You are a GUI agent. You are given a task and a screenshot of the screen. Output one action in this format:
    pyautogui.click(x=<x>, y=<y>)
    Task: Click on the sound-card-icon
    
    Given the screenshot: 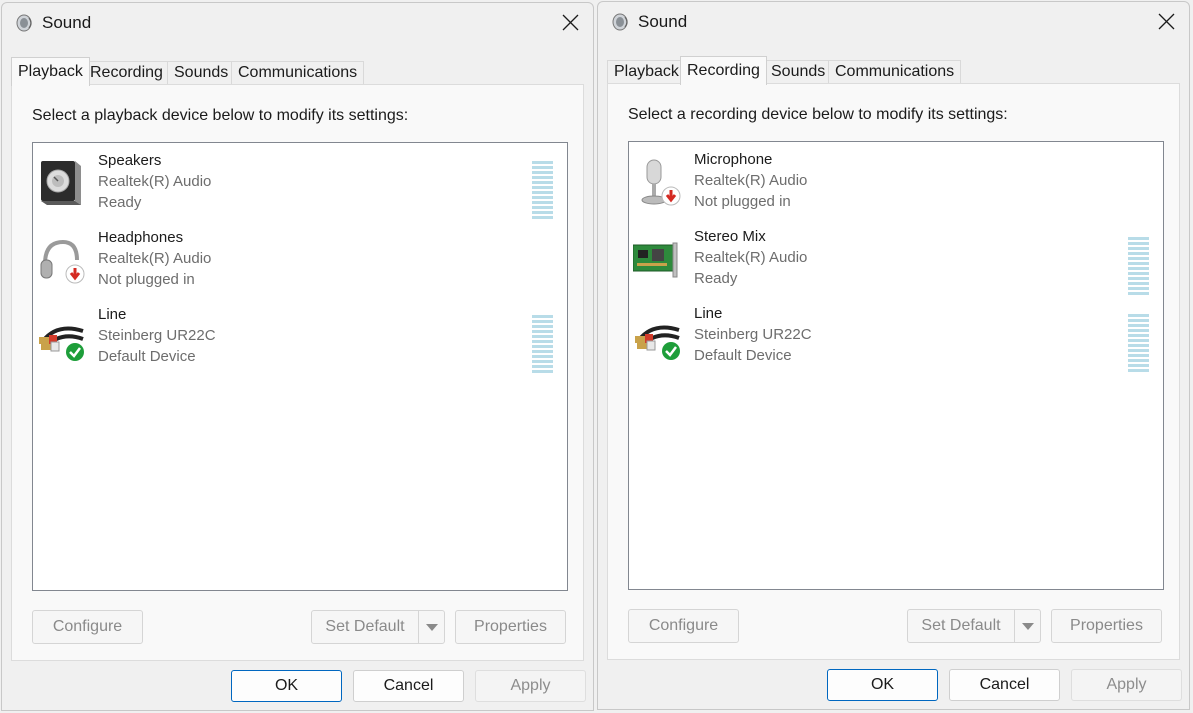 What is the action you would take?
    pyautogui.click(x=655, y=260)
    